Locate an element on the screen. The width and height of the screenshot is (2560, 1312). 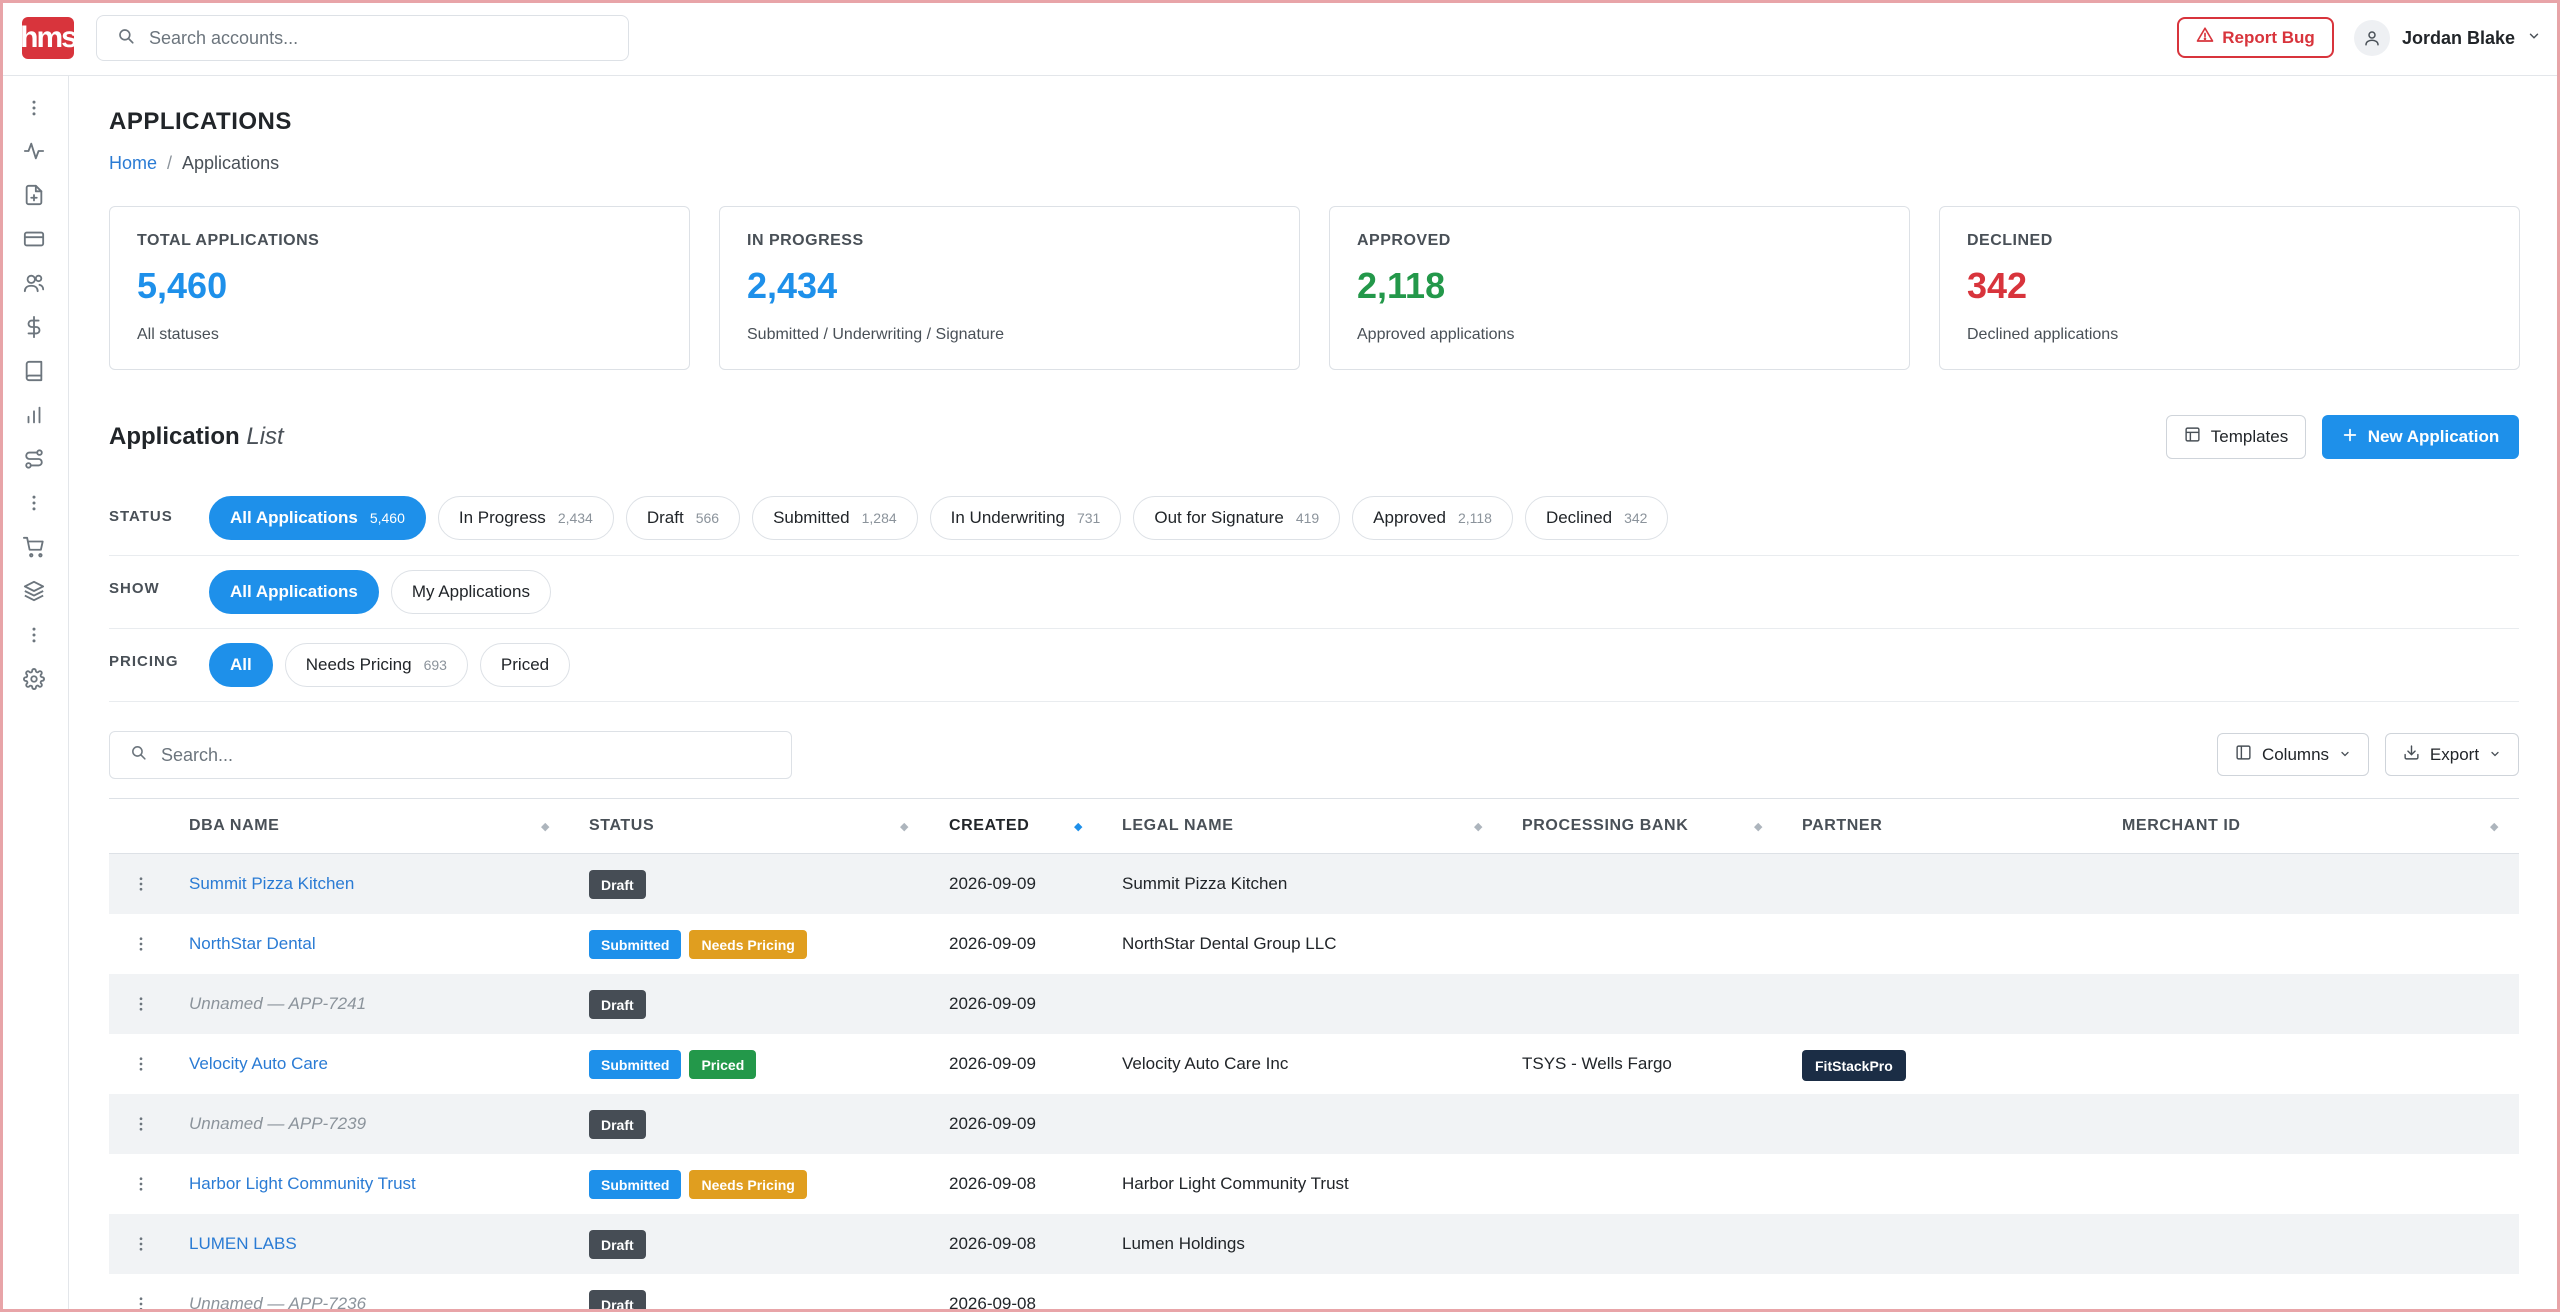
filter-pill: My Applications is located at coordinates (470, 592).